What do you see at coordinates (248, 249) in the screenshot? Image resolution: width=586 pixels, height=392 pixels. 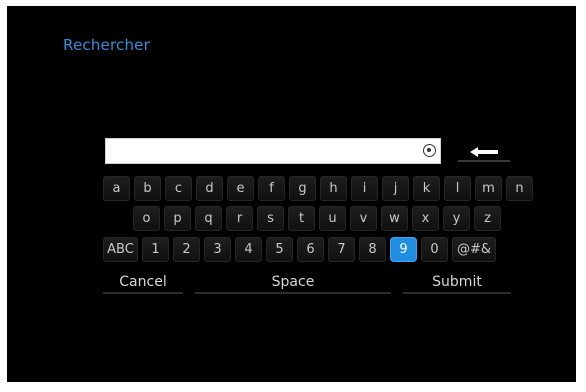 I see `key: 4` at bounding box center [248, 249].